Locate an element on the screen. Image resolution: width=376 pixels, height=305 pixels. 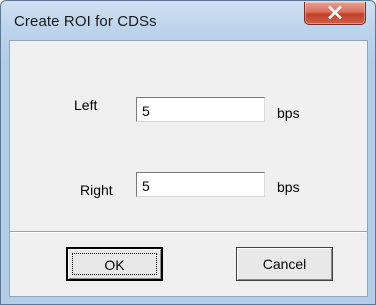
close-button is located at coordinates (335, 13).